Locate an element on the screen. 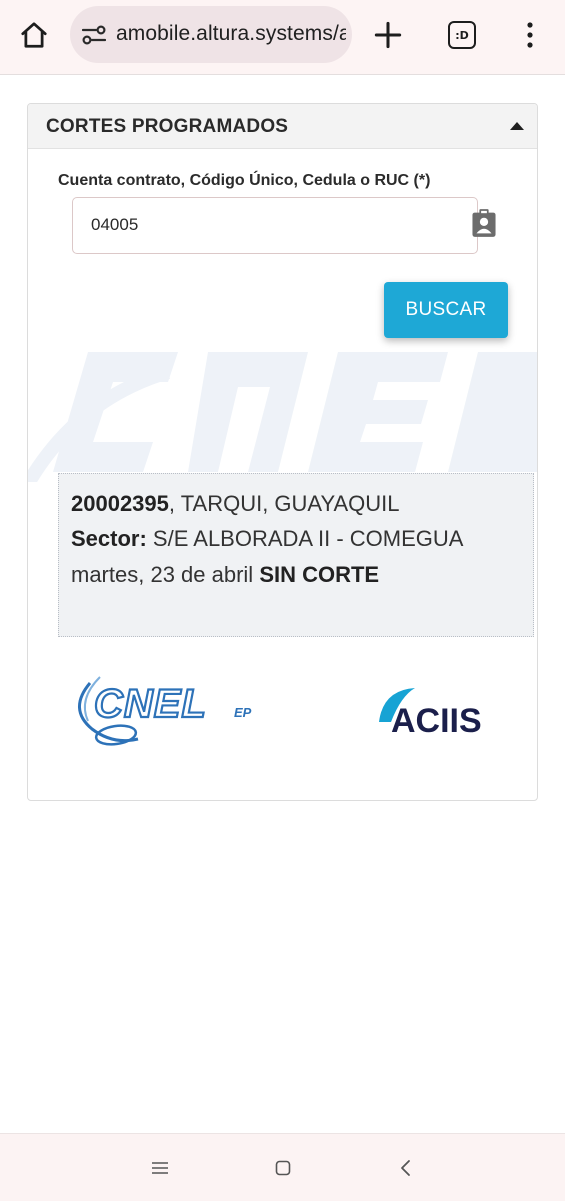  system-navigation-bar is located at coordinates (282, 1167).